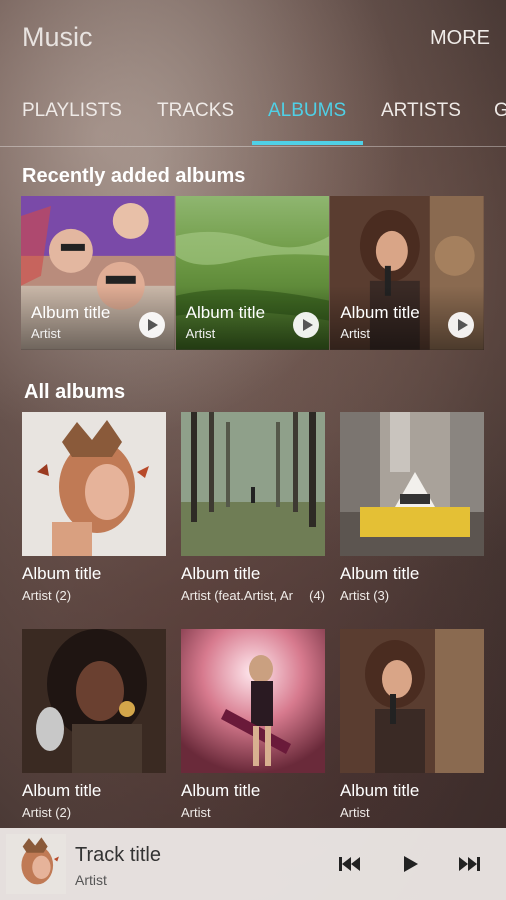 This screenshot has width=506, height=900. I want to click on tab-bar: PLAYLISTS TRACKS ALBUMS ARTISTS G, so click(253, 117).